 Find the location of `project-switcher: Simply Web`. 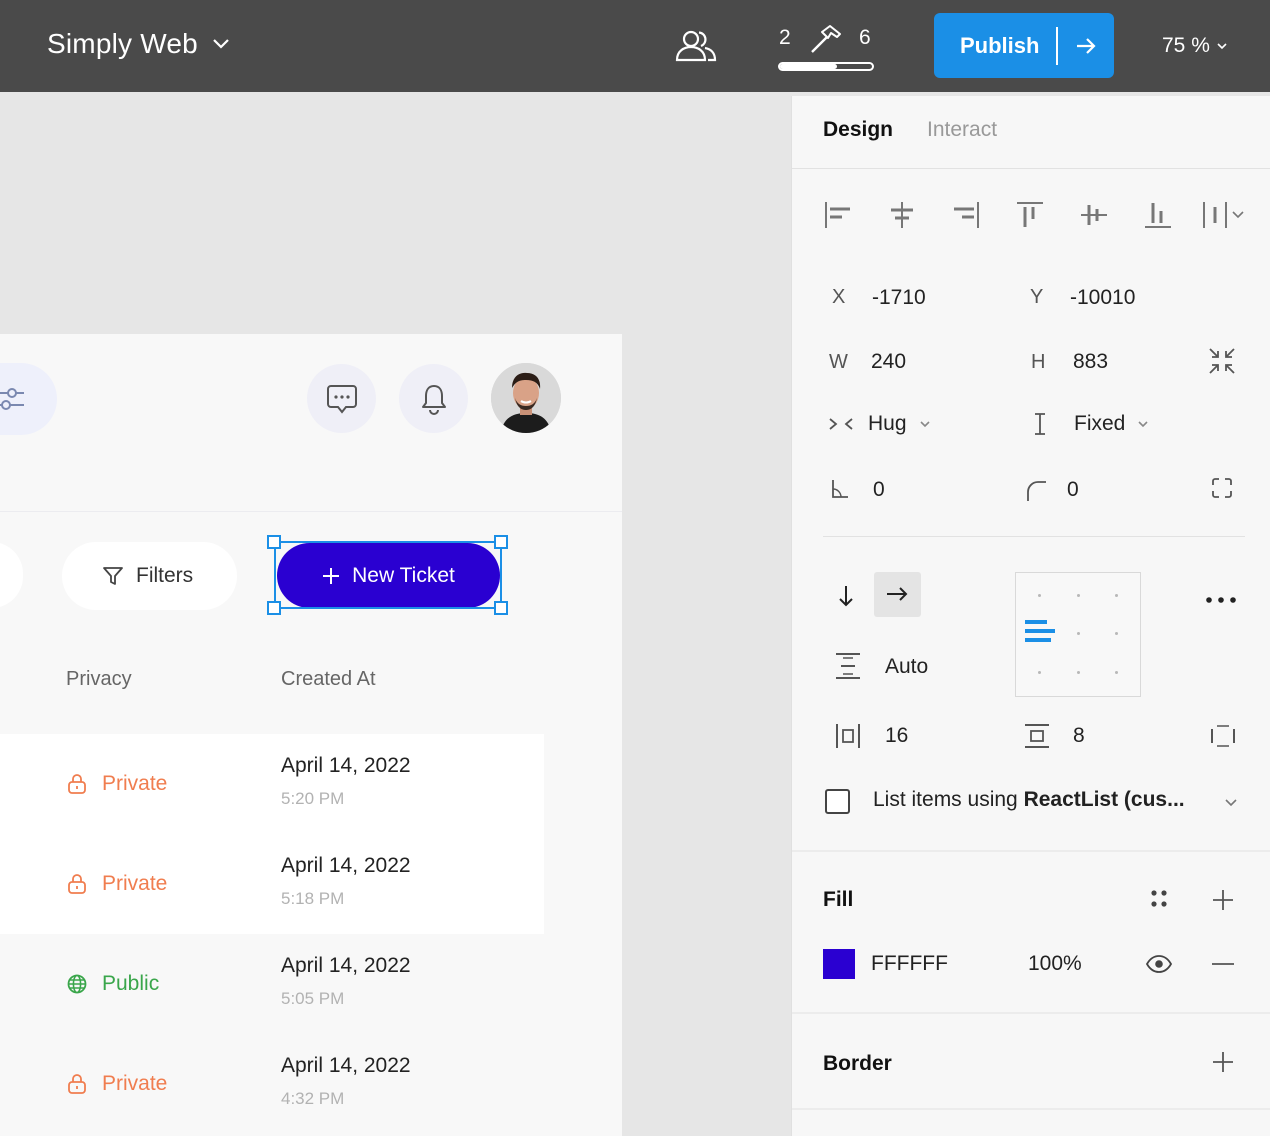

project-switcher: Simply Web is located at coordinates (138, 44).